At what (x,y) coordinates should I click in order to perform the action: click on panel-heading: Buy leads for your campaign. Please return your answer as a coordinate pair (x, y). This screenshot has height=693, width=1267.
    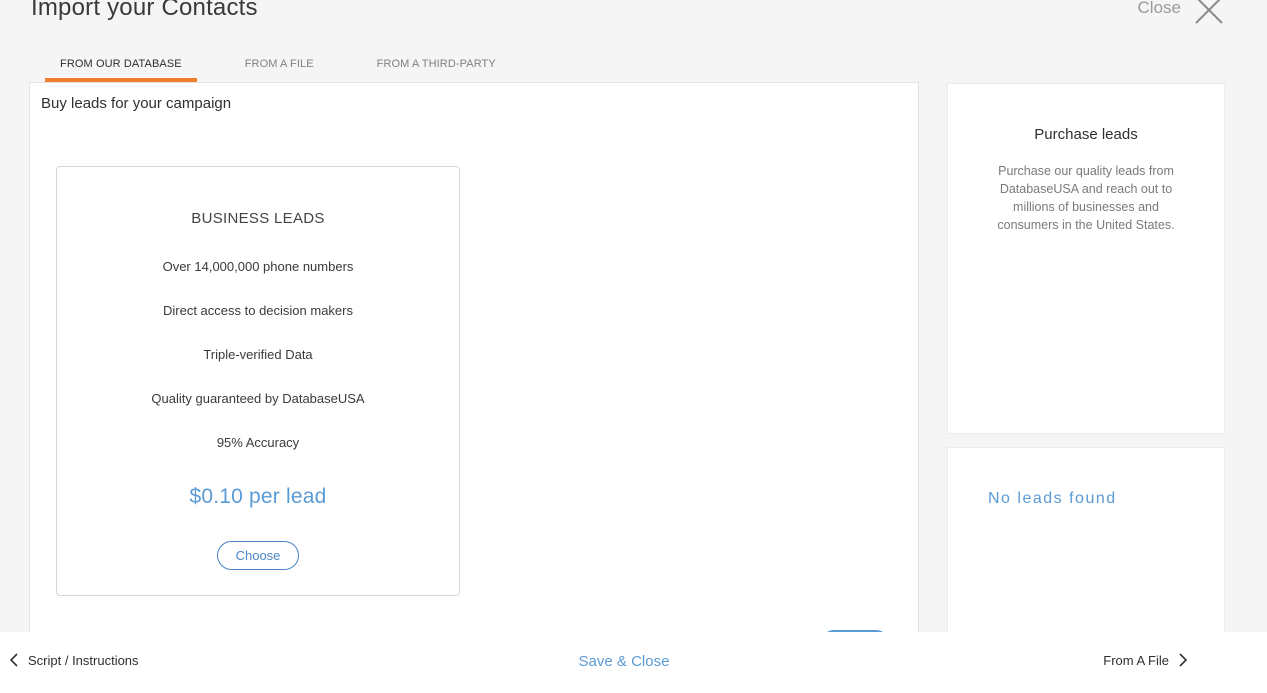
    Looking at the image, I should click on (136, 103).